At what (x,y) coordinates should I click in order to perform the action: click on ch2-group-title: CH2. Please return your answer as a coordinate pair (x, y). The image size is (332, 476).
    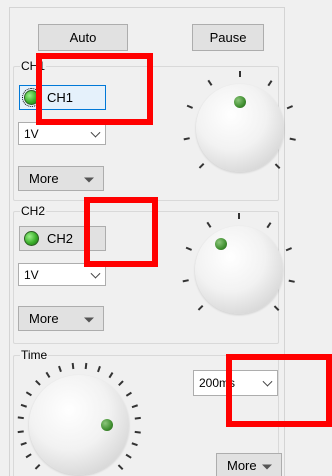
    Looking at the image, I should click on (33, 211).